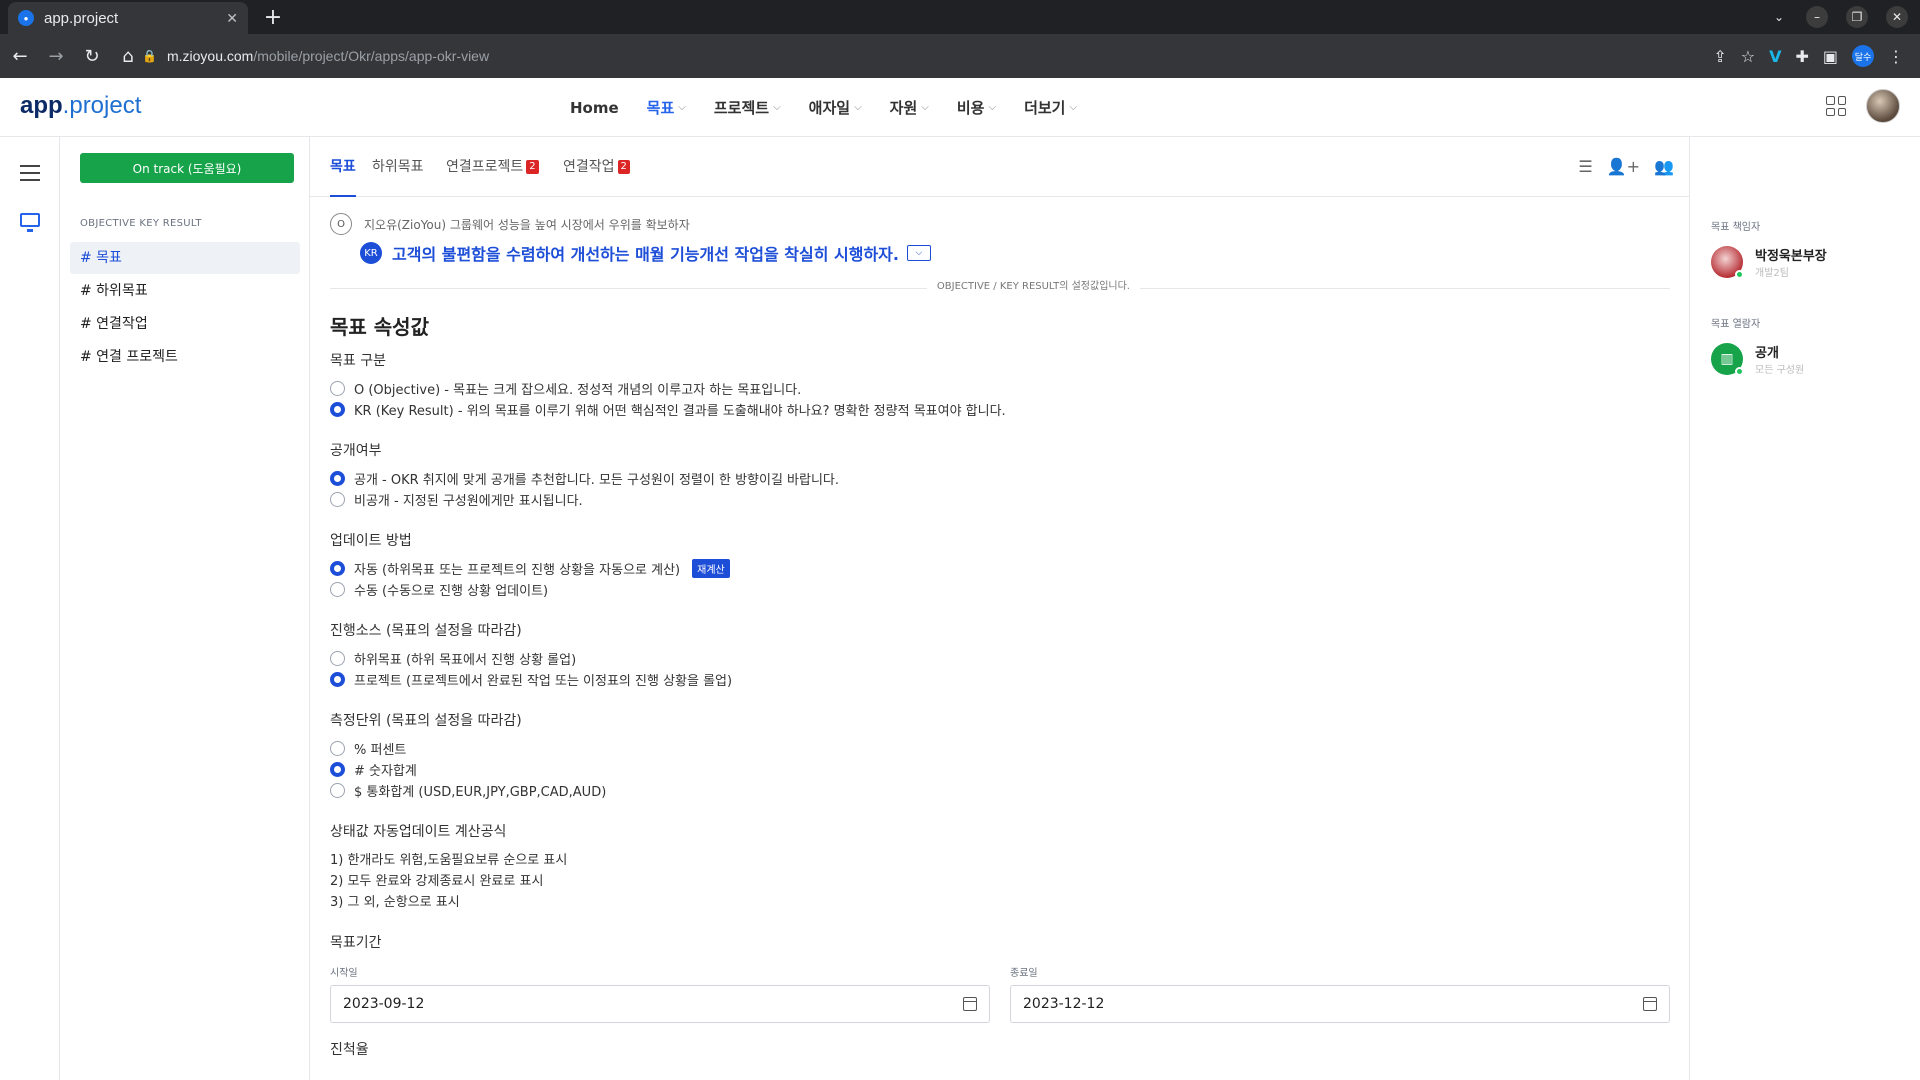 The width and height of the screenshot is (1920, 1080). I want to click on objective-text: 지오유(ZioYou) 그룹웨어 성능을 높여 시장에서 우위를 확보하자, so click(527, 224).